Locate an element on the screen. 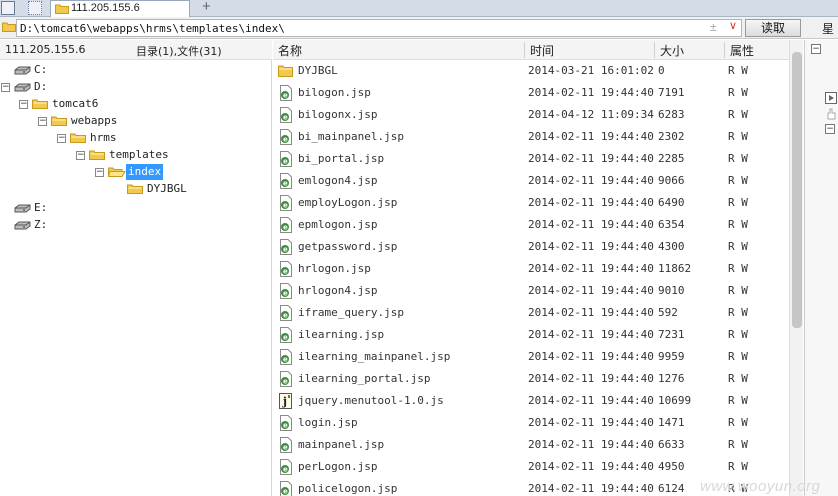 The image size is (838, 496). blank-tab-icon is located at coordinates (35, 8).